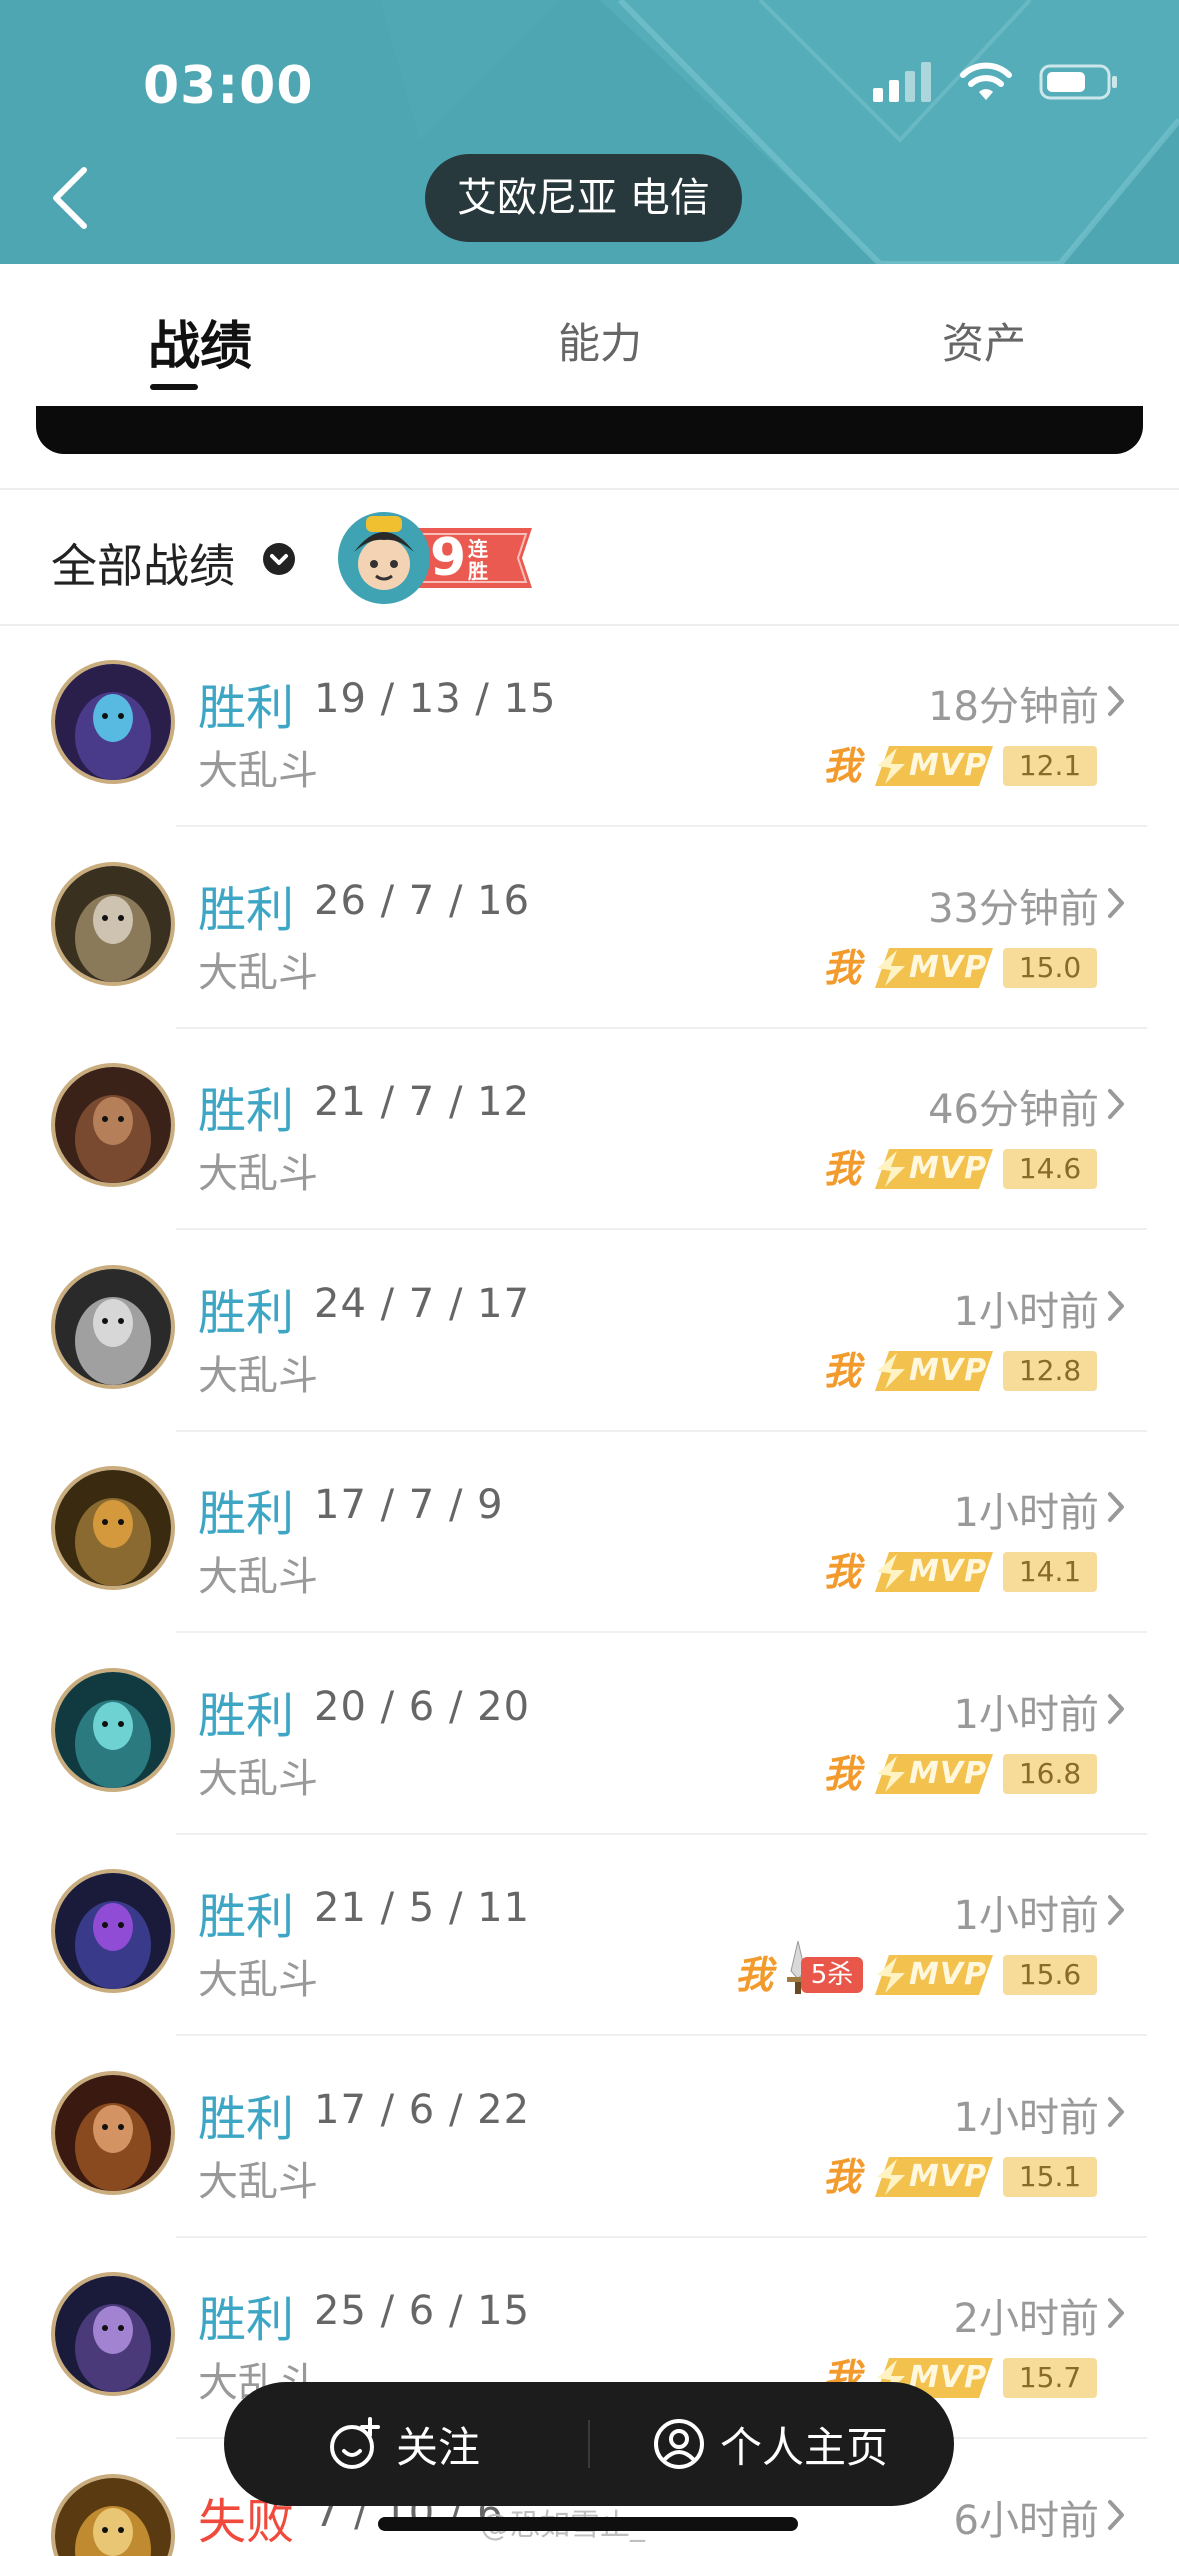 The width and height of the screenshot is (1179, 2556). I want to click on penta-kill-label: 5杀, so click(832, 1975).